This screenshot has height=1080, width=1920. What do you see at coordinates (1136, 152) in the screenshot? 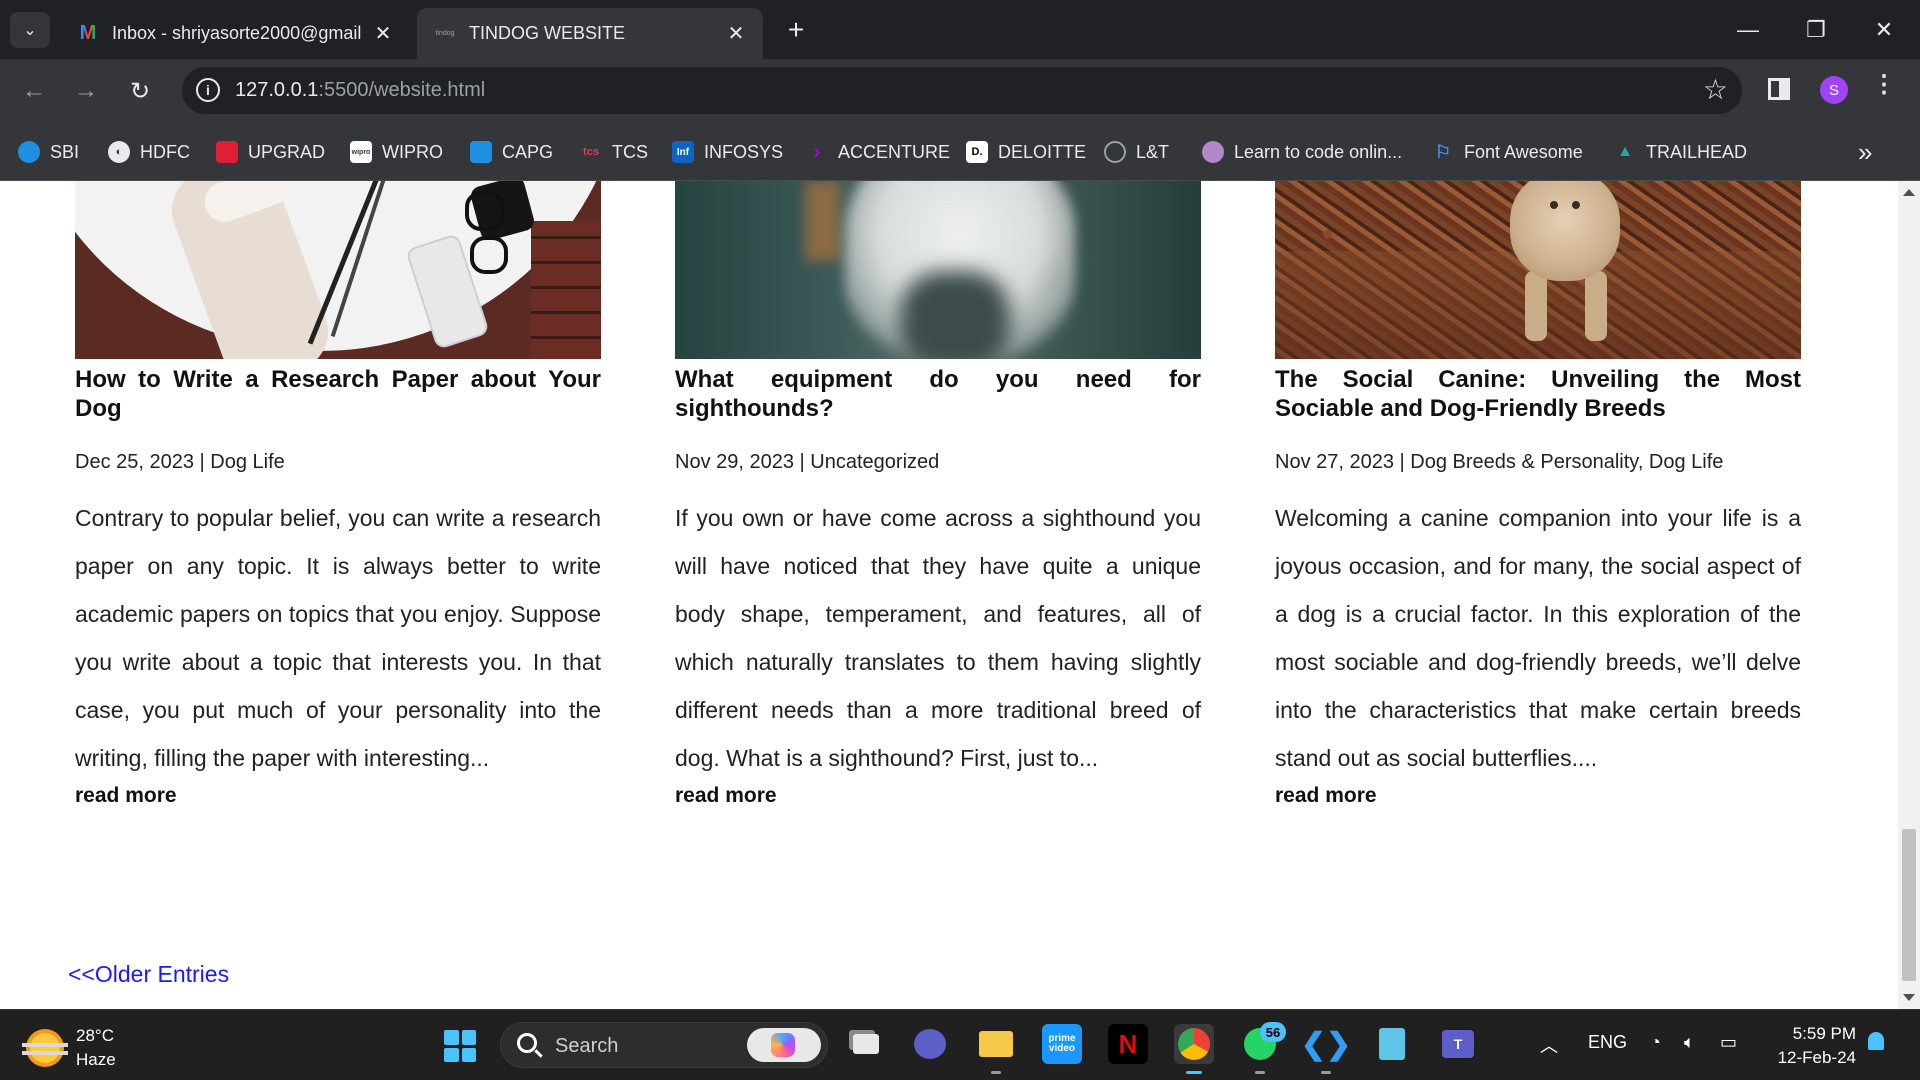
I see `bookmark-lt: L&T` at bounding box center [1136, 152].